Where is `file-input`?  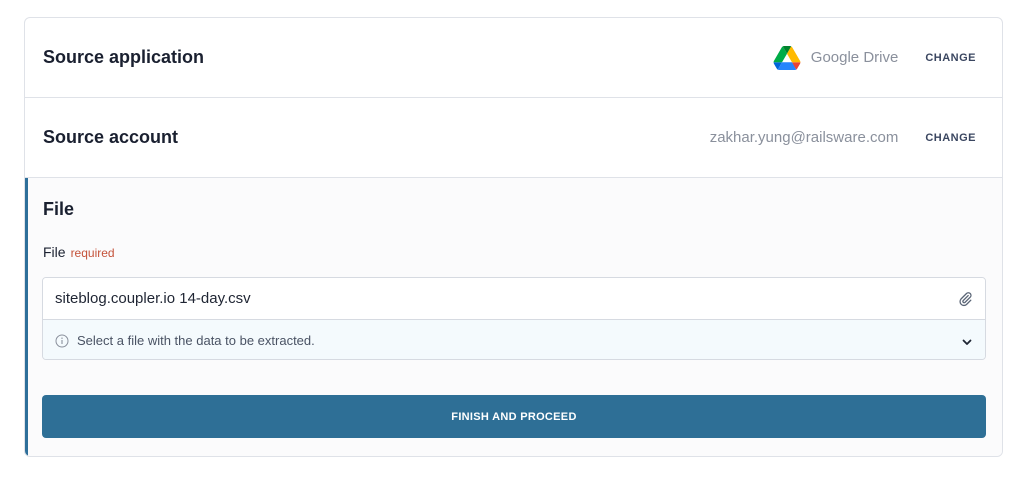
file-input is located at coordinates (514, 299).